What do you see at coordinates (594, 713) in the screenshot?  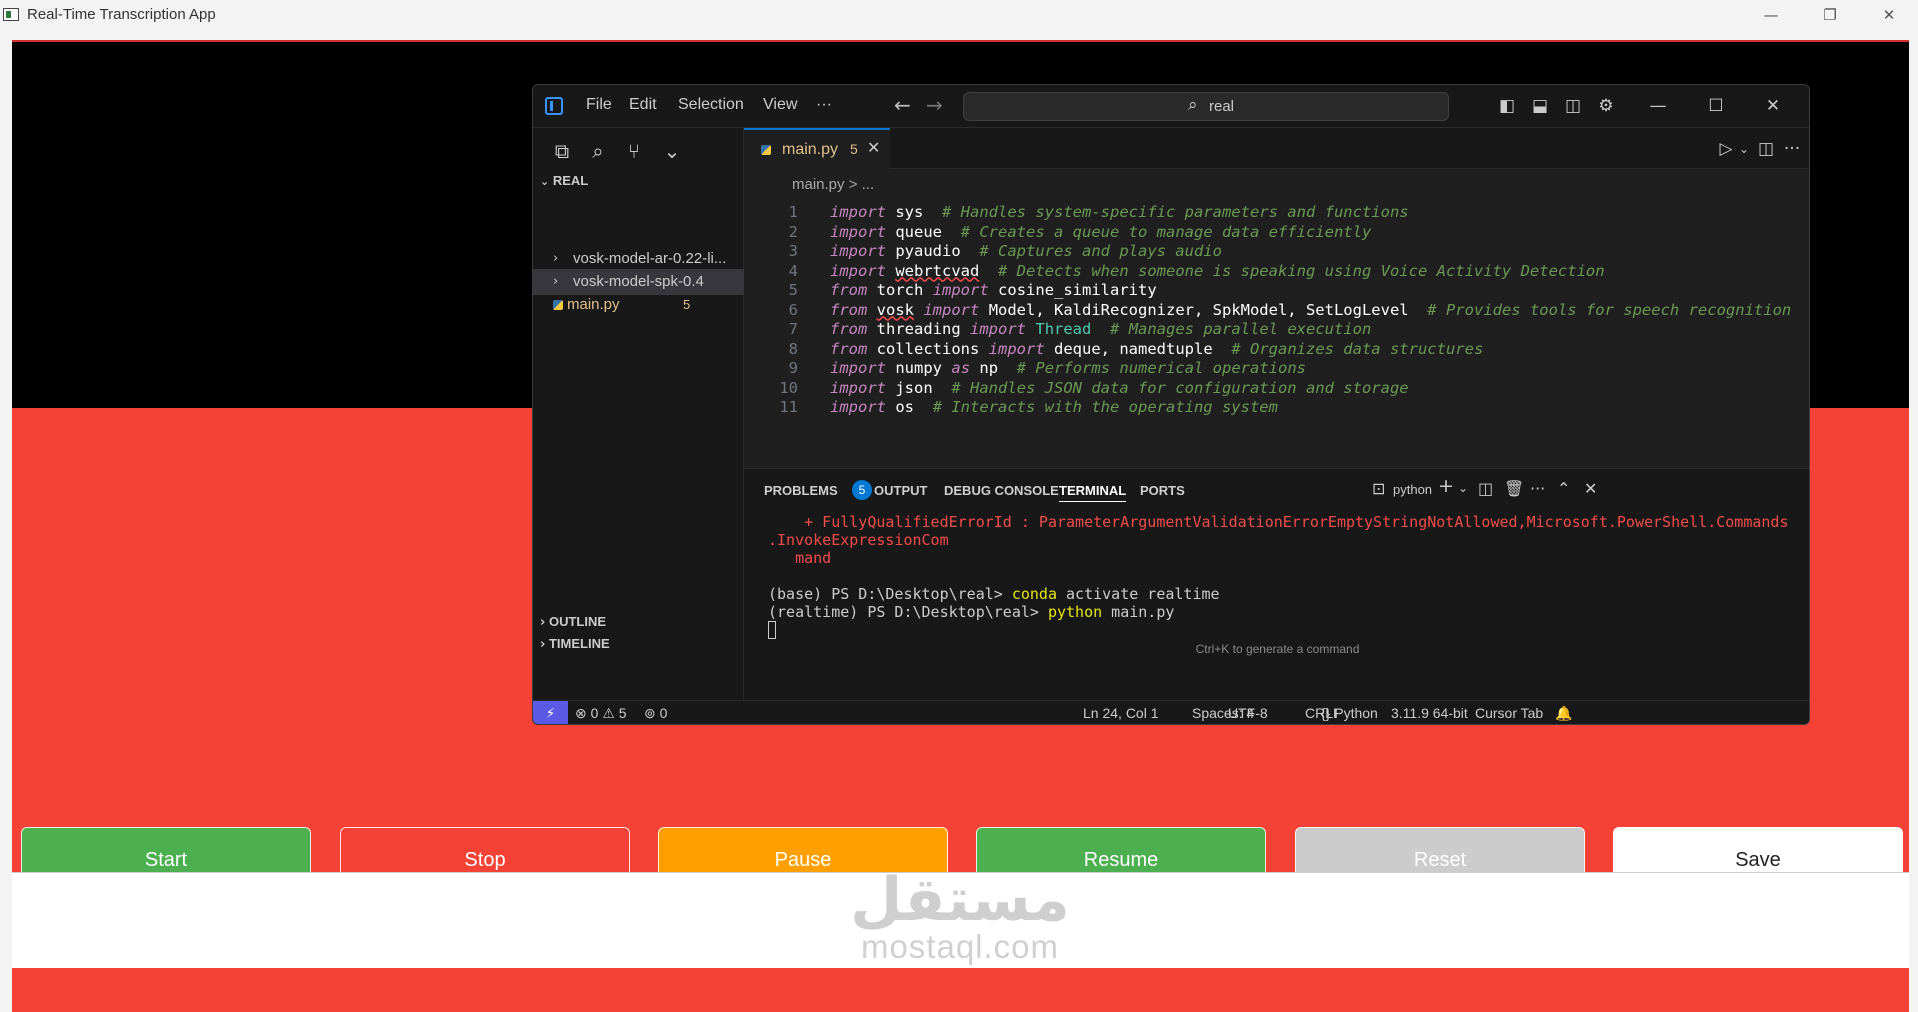 I see `error-count: 0` at bounding box center [594, 713].